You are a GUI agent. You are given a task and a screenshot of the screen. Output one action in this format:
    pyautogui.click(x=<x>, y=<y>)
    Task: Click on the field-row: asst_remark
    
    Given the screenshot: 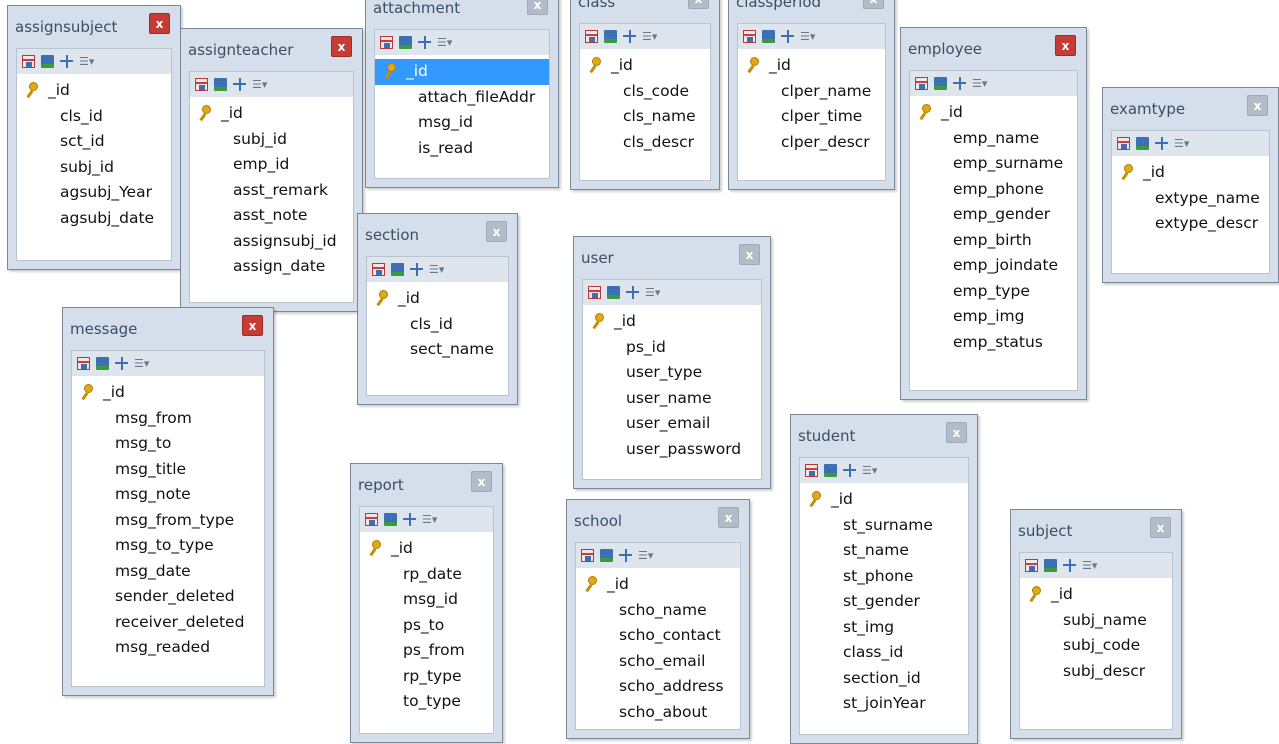 What is the action you would take?
    pyautogui.click(x=271, y=191)
    